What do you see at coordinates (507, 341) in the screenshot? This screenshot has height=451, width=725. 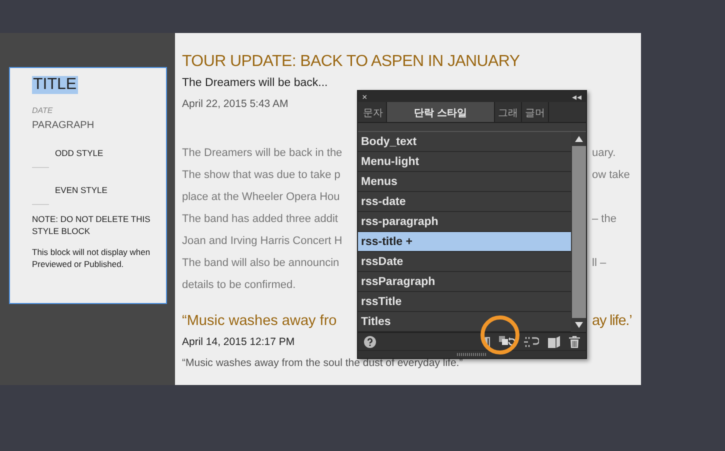 I see `clear-overrides-icon` at bounding box center [507, 341].